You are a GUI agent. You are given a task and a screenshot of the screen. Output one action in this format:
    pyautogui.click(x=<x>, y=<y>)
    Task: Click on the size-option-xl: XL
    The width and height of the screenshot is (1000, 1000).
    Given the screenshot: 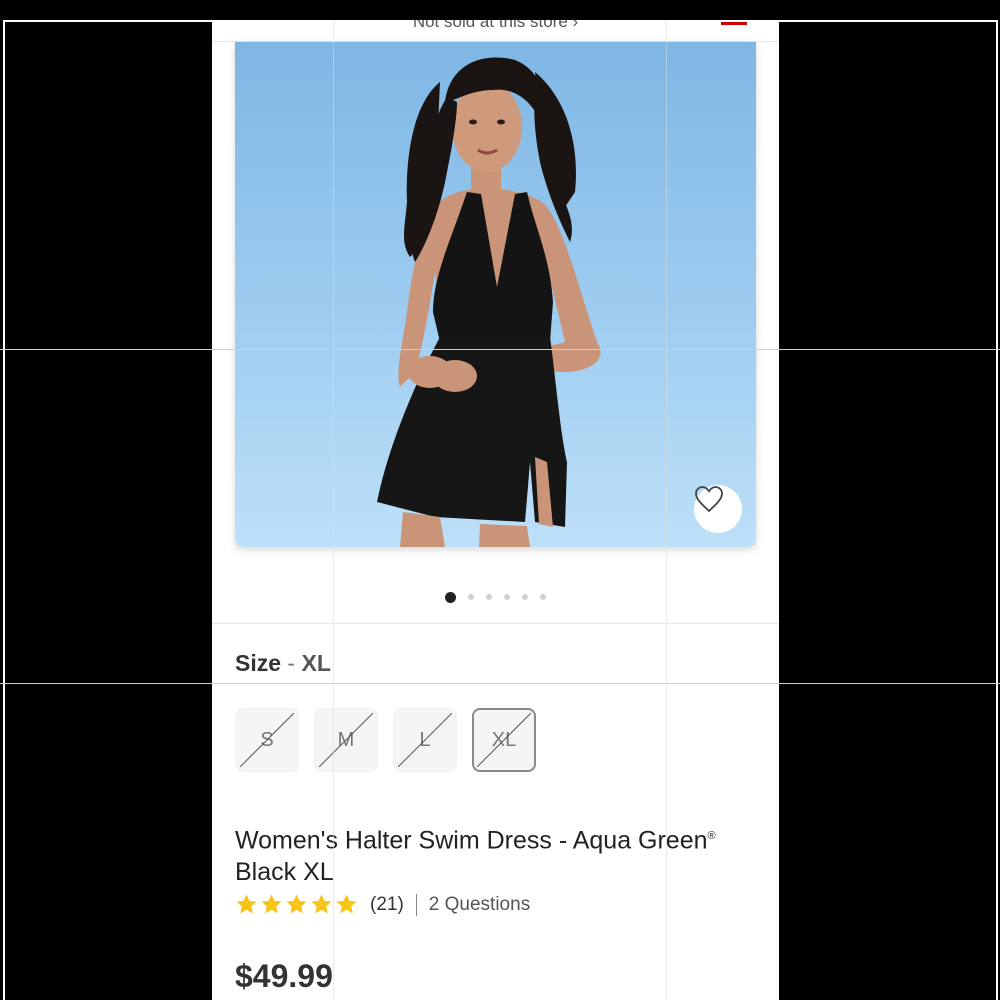 What is the action you would take?
    pyautogui.click(x=504, y=740)
    